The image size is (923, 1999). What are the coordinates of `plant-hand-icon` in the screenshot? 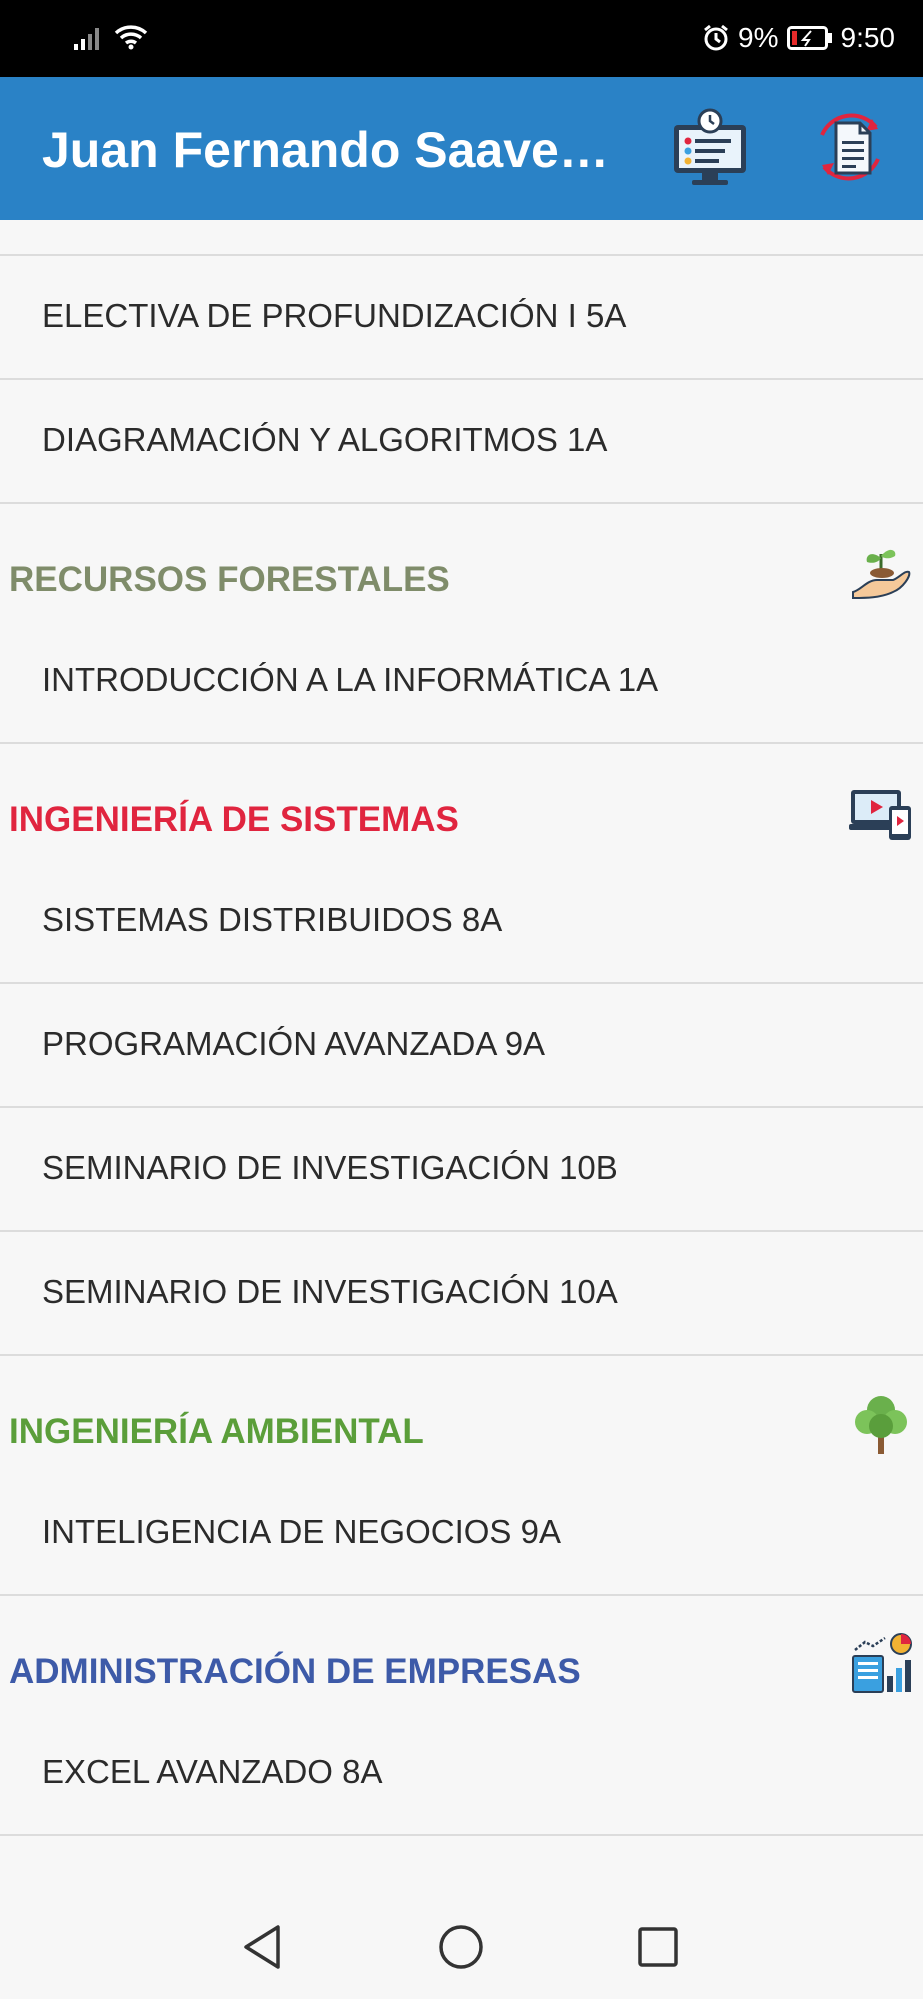 It's located at (881, 574).